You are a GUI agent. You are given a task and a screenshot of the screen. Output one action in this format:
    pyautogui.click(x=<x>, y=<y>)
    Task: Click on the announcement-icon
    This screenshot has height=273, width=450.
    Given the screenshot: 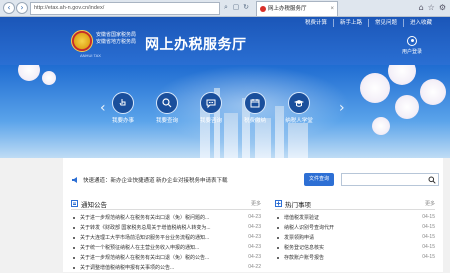 What is the action you would take?
    pyautogui.click(x=74, y=203)
    